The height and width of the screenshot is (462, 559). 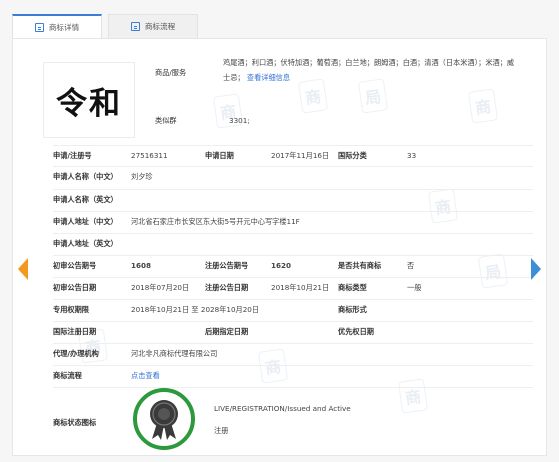 I want to click on prelim-no-label: 初审公告期号, so click(x=75, y=265).